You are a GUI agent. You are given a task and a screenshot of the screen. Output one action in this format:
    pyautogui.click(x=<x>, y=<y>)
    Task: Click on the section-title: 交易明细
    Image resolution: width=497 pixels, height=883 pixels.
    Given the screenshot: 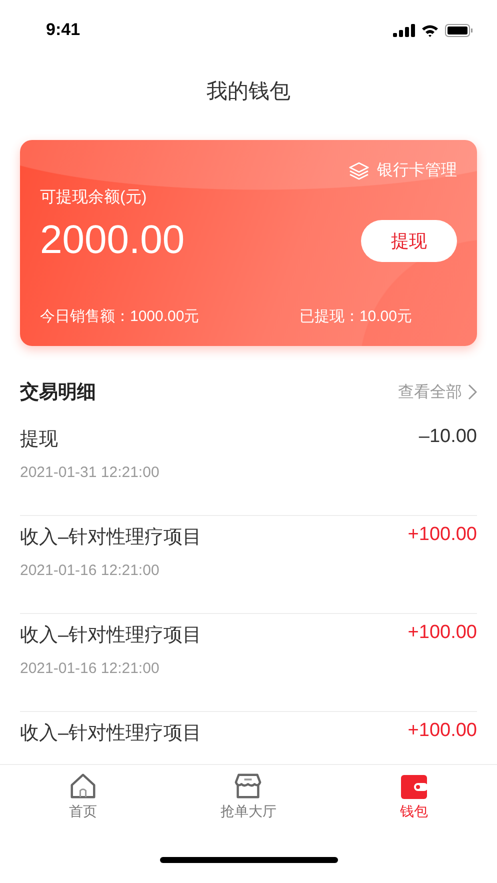 What is the action you would take?
    pyautogui.click(x=58, y=392)
    